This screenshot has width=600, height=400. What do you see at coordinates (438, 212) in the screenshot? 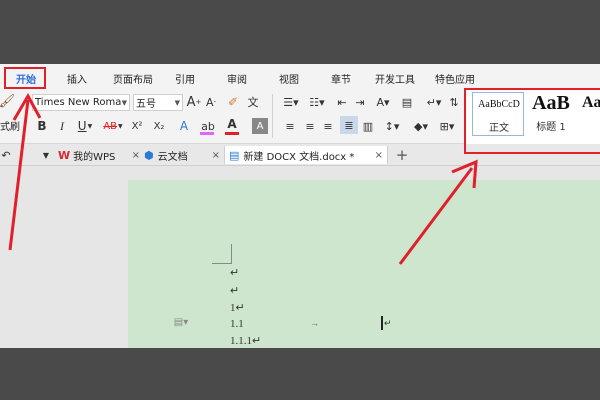
I see `annotation-arrow-right` at bounding box center [438, 212].